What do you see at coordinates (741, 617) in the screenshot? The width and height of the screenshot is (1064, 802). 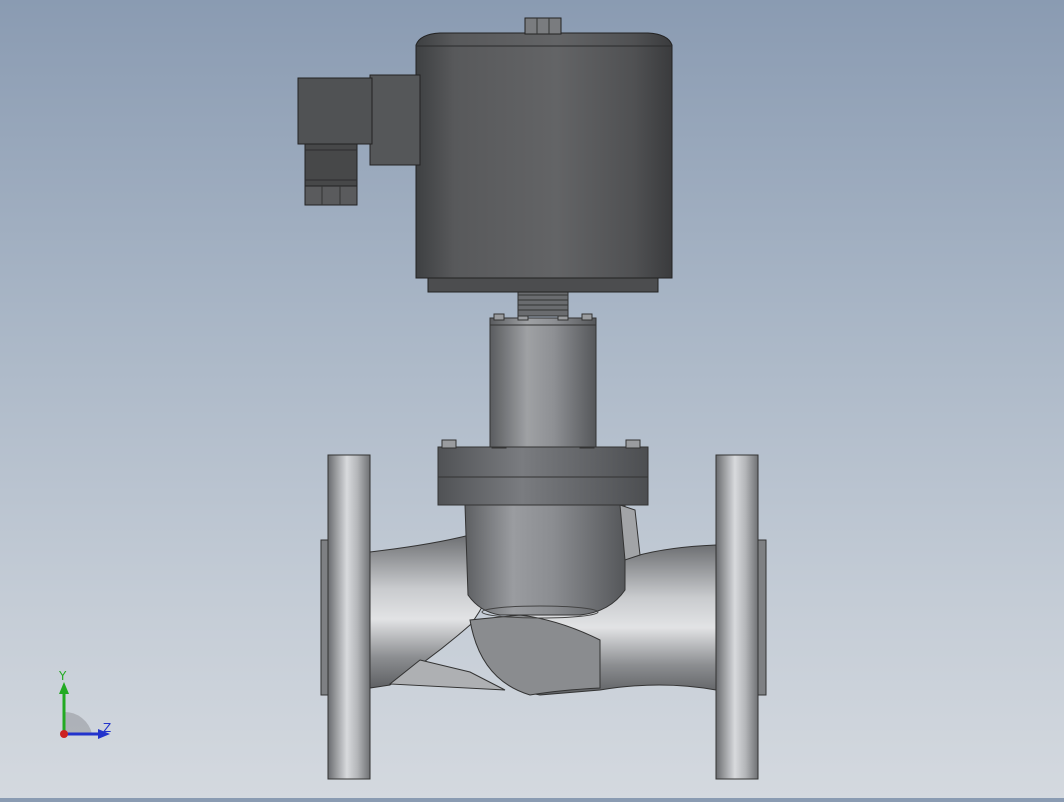 I see `right-flange` at bounding box center [741, 617].